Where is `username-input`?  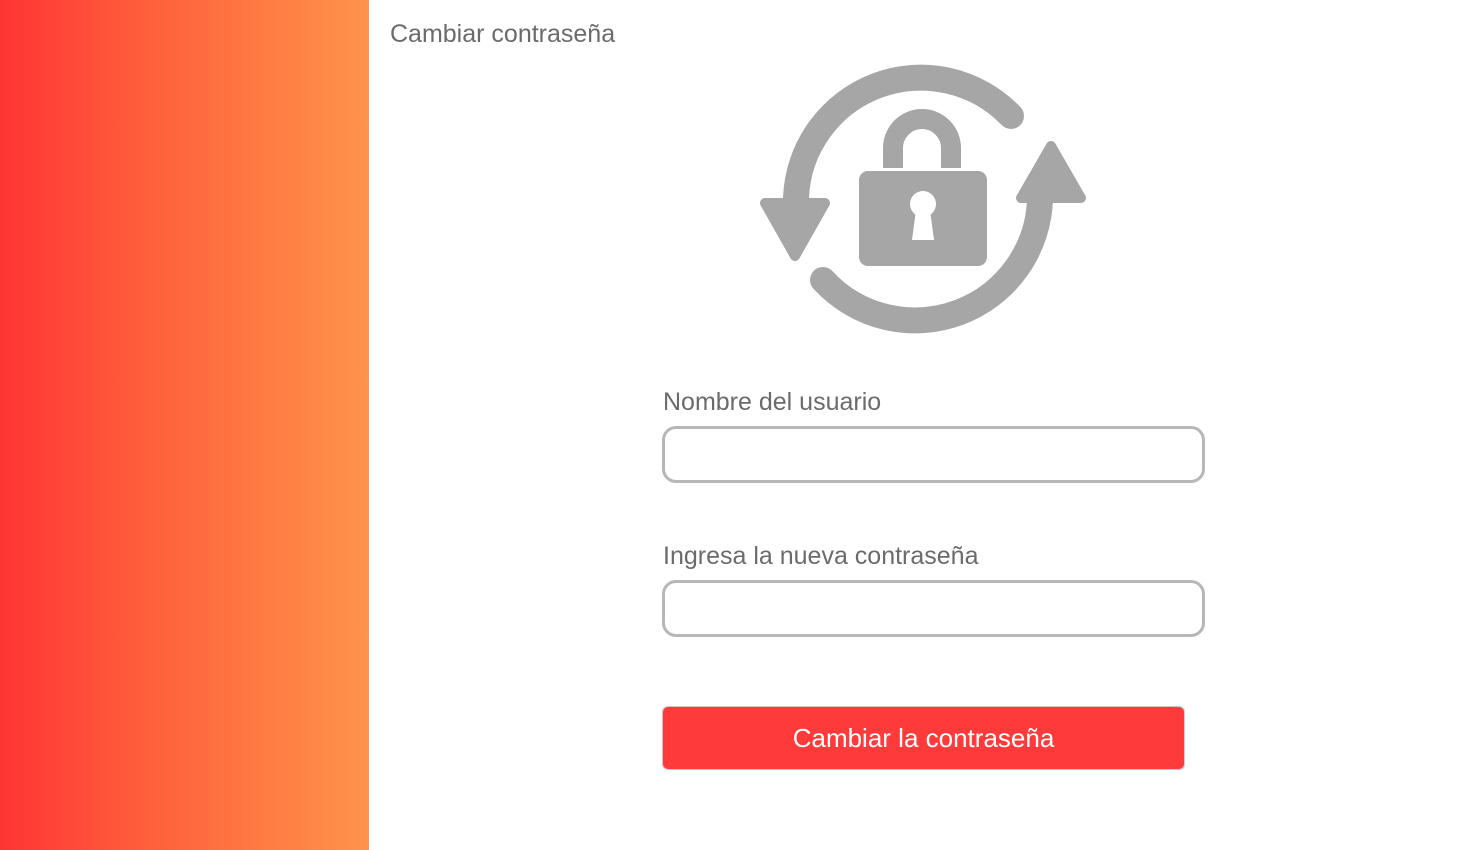 username-input is located at coordinates (933, 454).